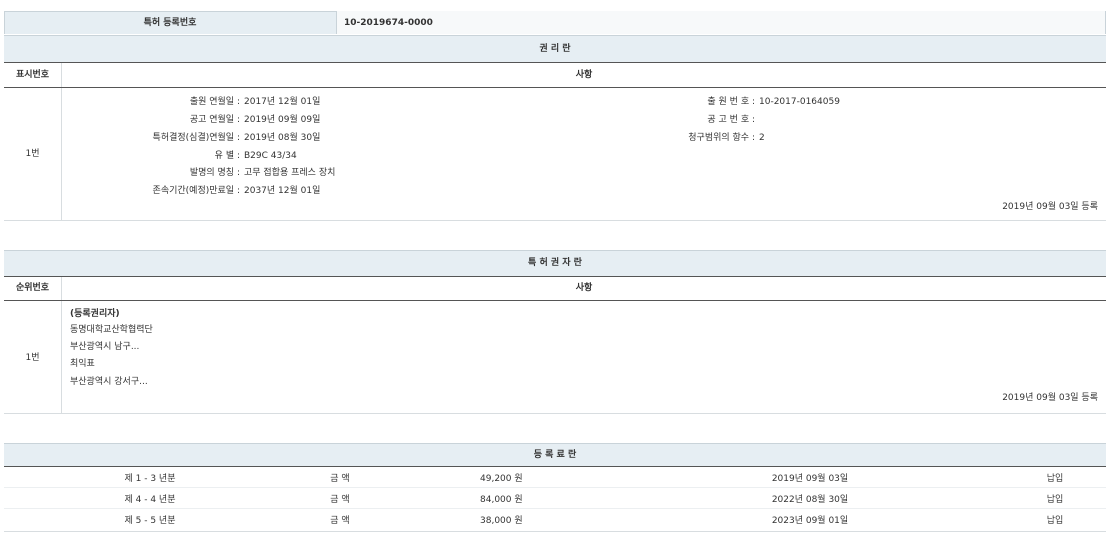 This screenshot has height=537, width=1110. What do you see at coordinates (949, 207) in the screenshot?
I see `rights-registered-date: 2019년 09월 03일 등록` at bounding box center [949, 207].